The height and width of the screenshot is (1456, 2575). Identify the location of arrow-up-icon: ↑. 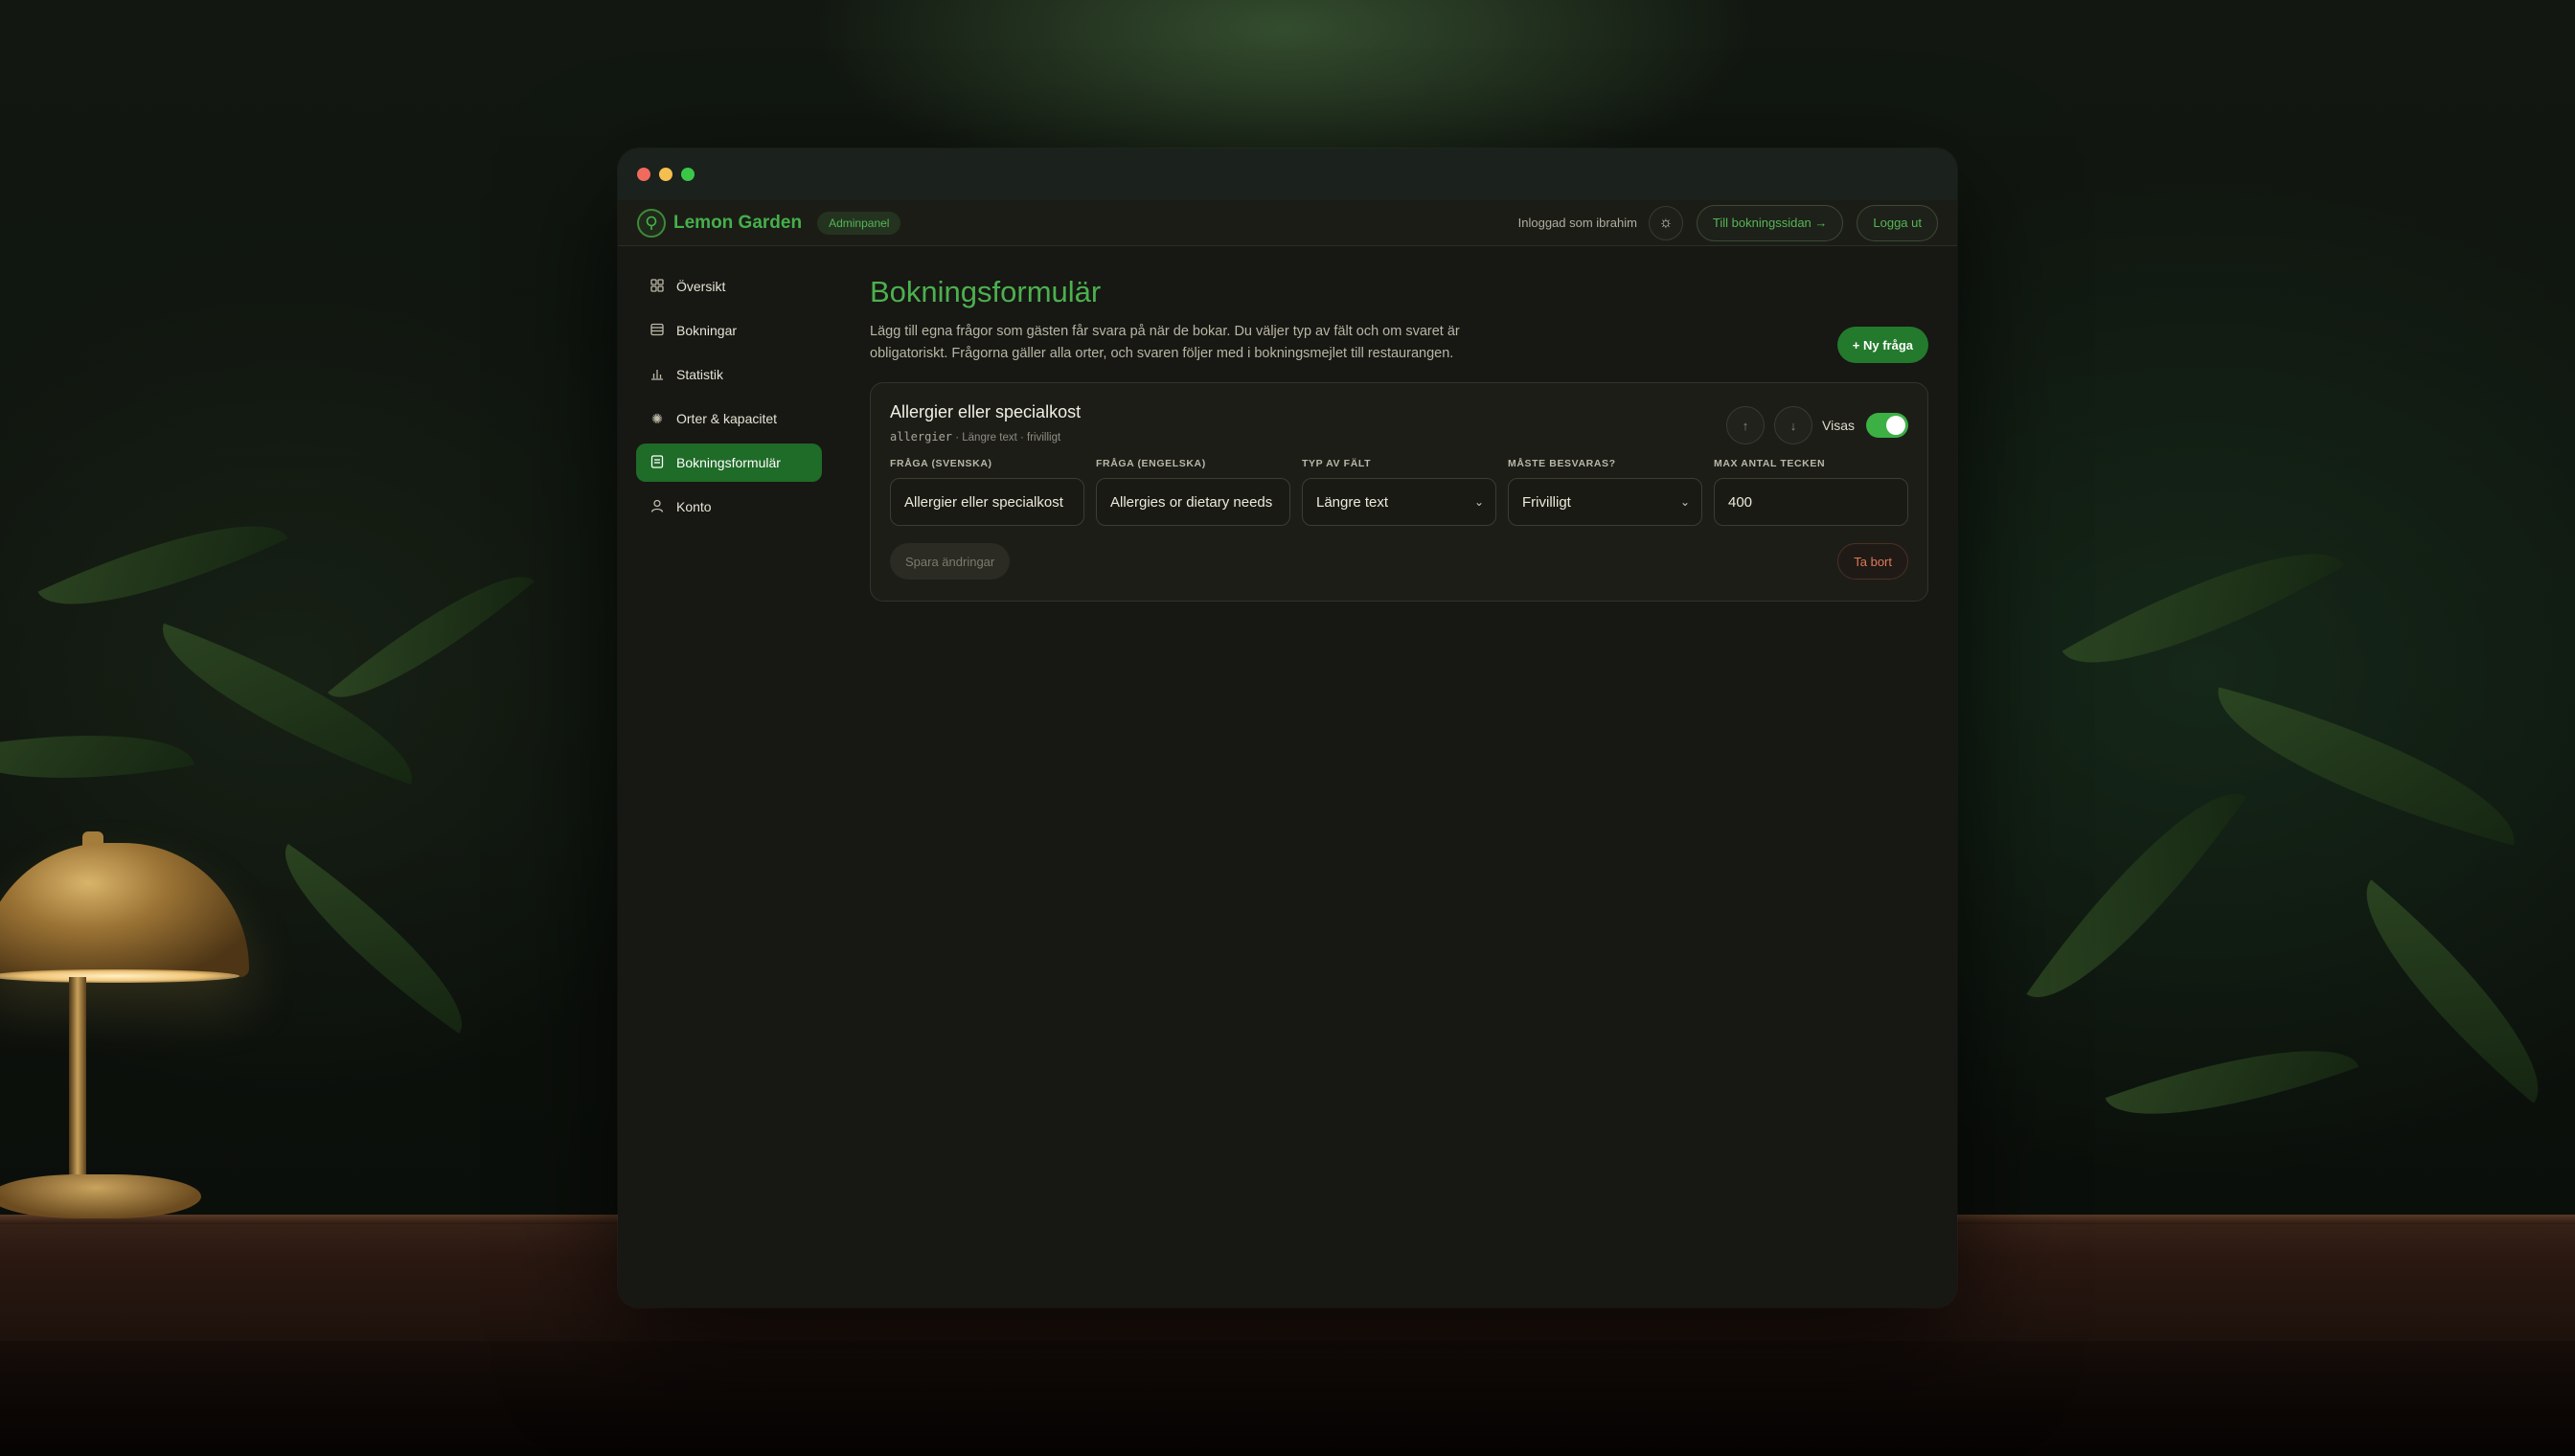
(1745, 426).